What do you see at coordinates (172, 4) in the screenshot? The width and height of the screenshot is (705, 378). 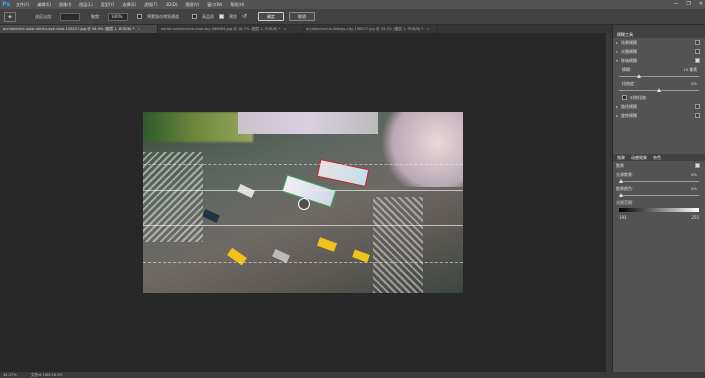 I see `menu-3d: 3D(D)` at bounding box center [172, 4].